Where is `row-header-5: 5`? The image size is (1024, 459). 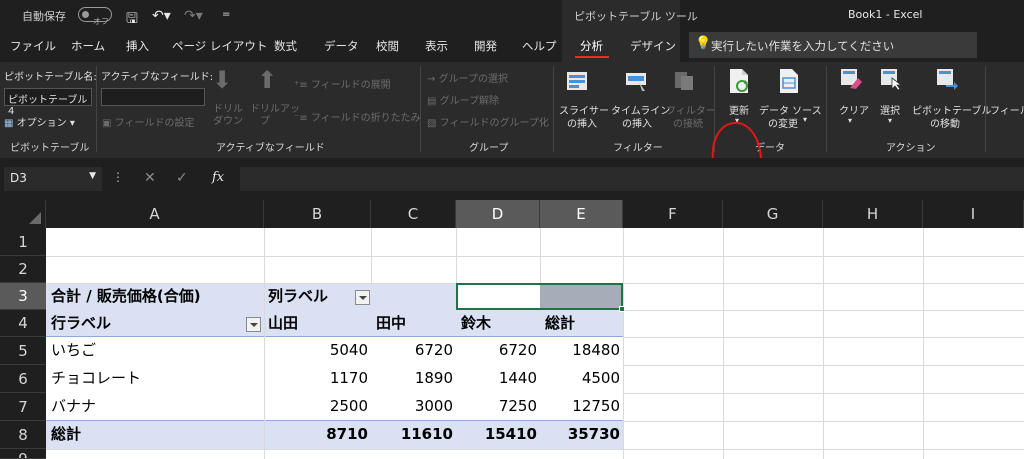
row-header-5: 5 is located at coordinates (23, 351).